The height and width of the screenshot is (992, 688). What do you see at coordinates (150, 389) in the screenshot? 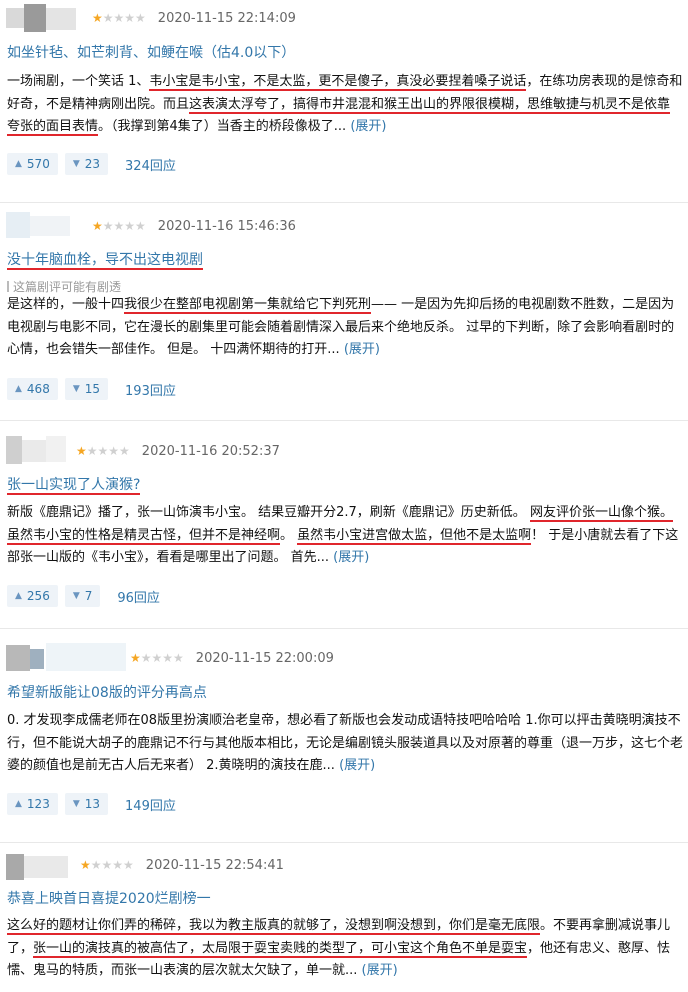
I see `reply-link: 193回应` at bounding box center [150, 389].